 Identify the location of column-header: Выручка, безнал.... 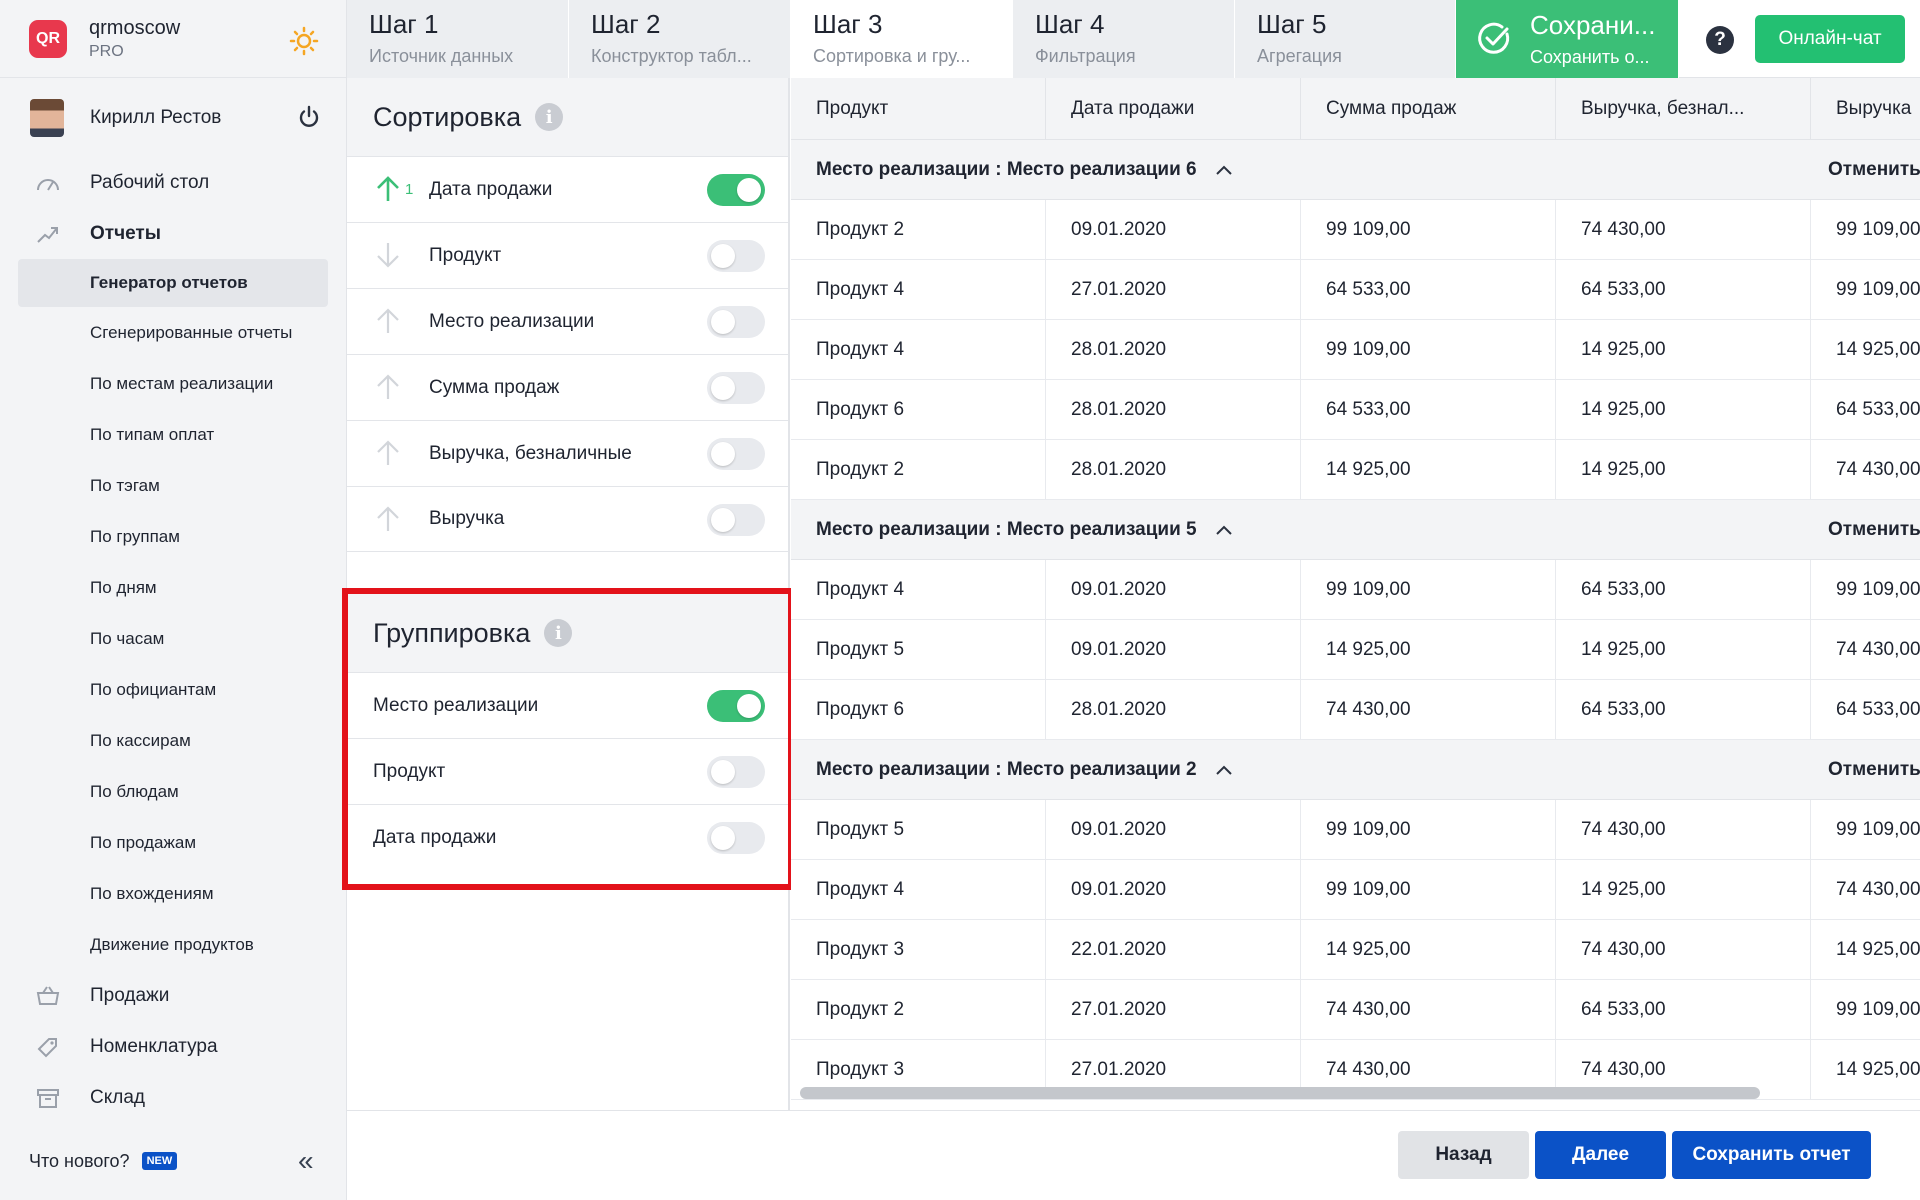
(1683, 108).